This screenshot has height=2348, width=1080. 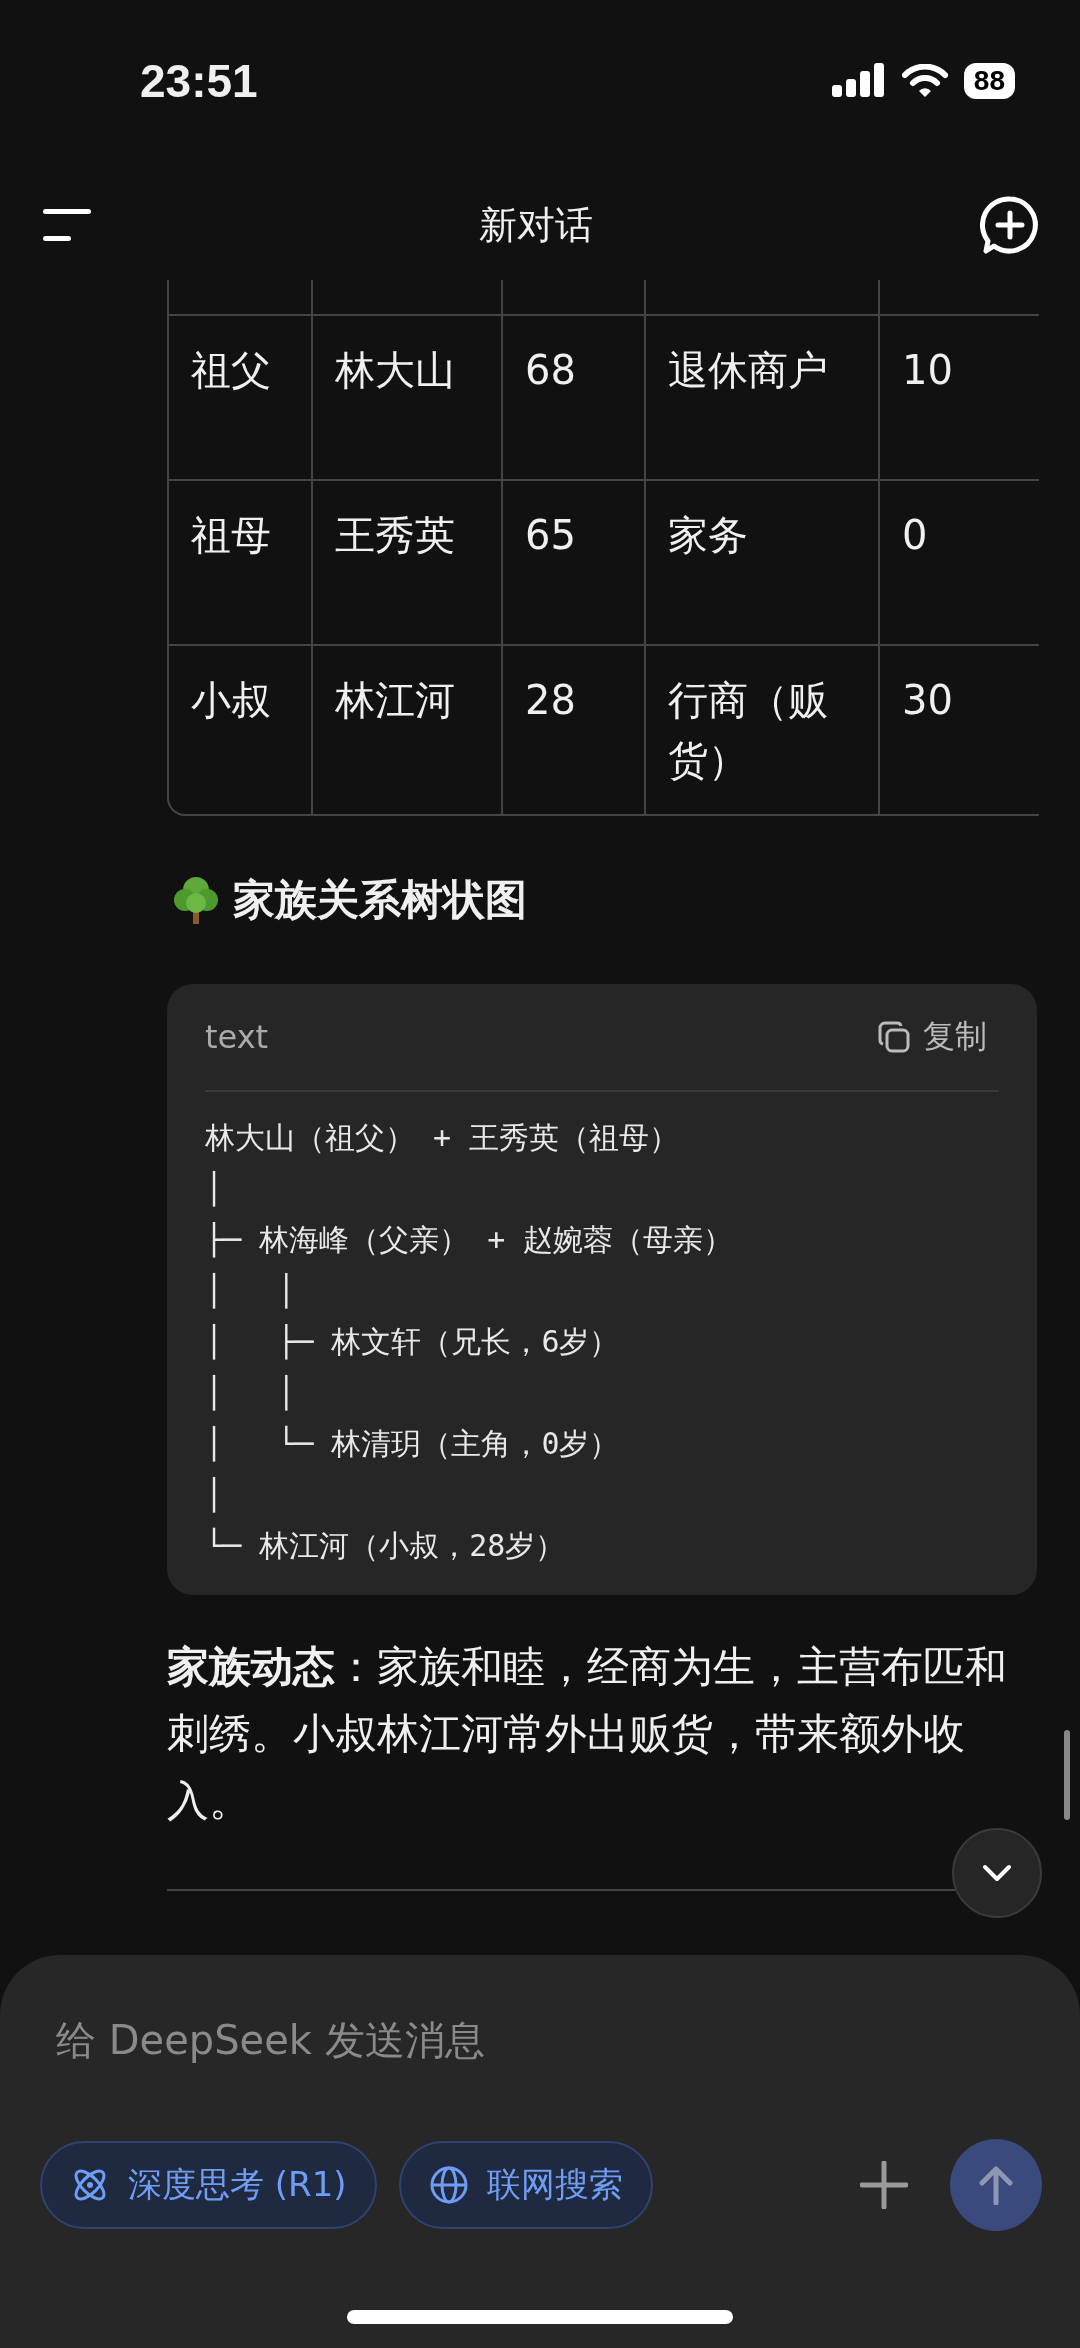 What do you see at coordinates (469, 1239) in the screenshot?
I see `code-line: ├─ 林海峰（父亲） + 赵婉蓉（母亲）` at bounding box center [469, 1239].